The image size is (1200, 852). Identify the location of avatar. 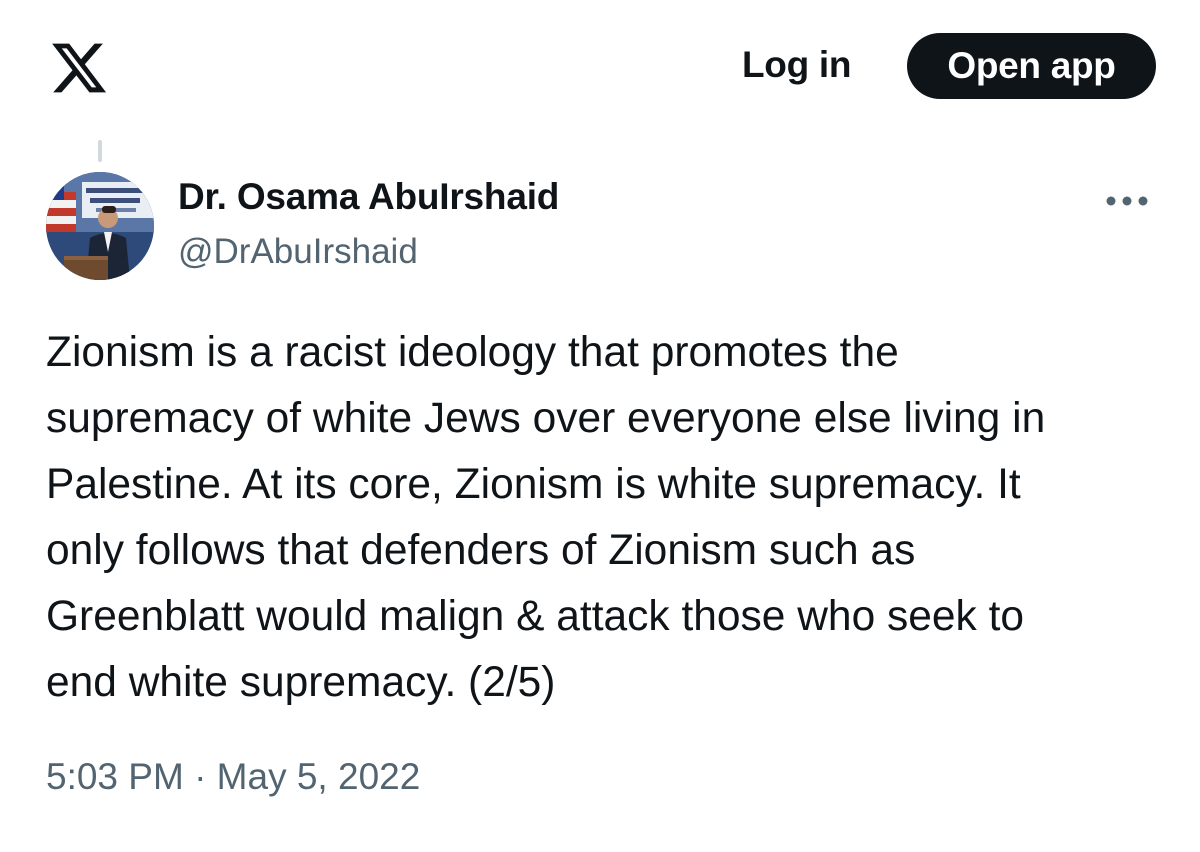
(100, 226).